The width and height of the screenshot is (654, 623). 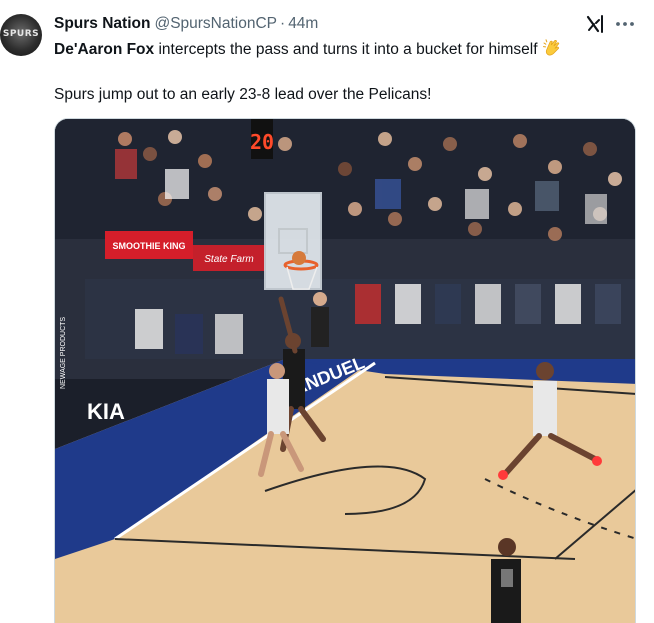 What do you see at coordinates (106, 411) in the screenshot?
I see `court-brand-kia: KIA` at bounding box center [106, 411].